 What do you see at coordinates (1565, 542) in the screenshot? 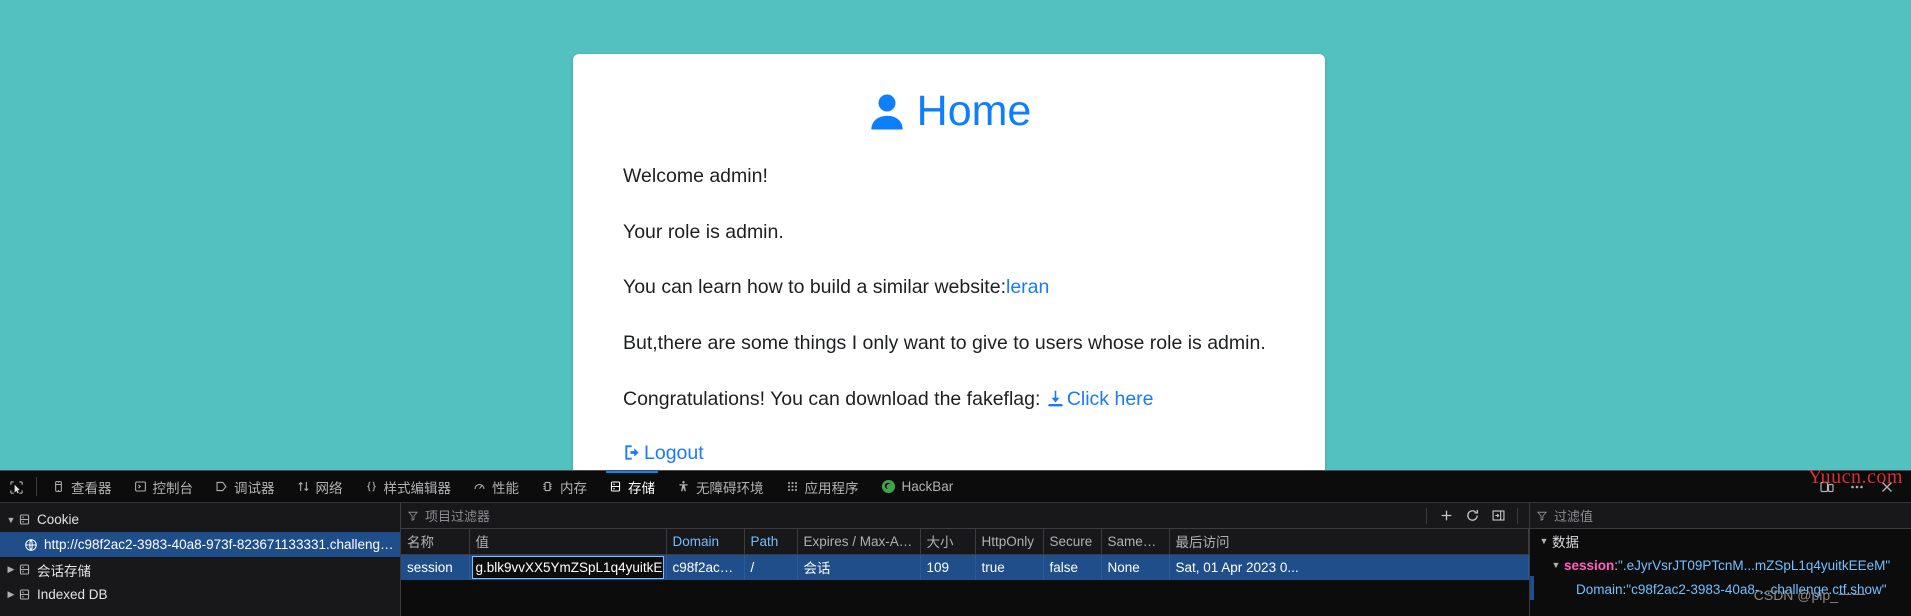
I see `detail-root-label: 数据` at bounding box center [1565, 542].